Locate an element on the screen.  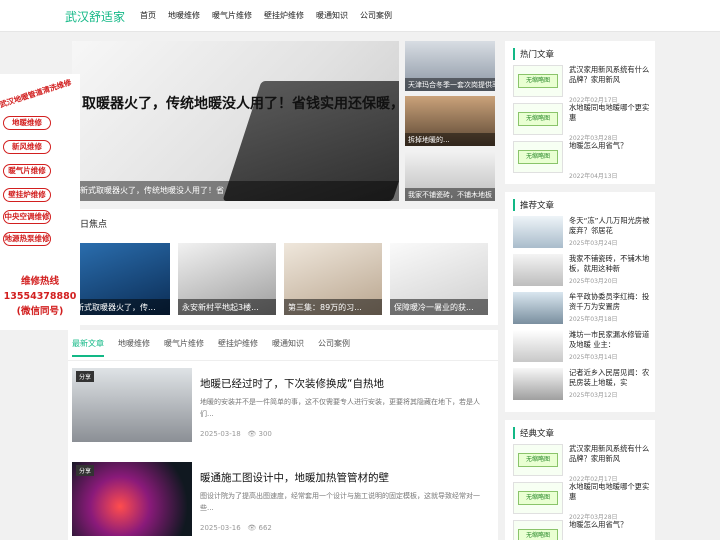
hot-articles-title: 热门文章 is located at coordinates (533, 54).